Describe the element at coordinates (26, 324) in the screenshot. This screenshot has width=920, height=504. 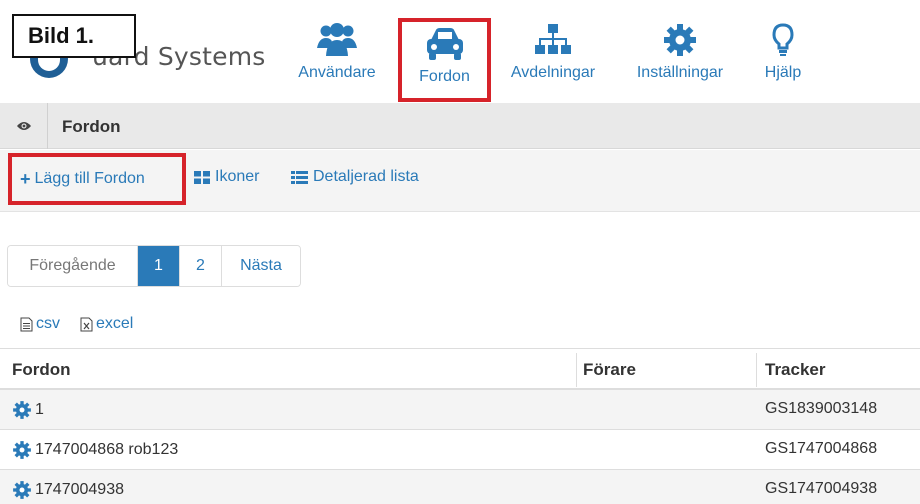
I see `file-text-icon` at that location.